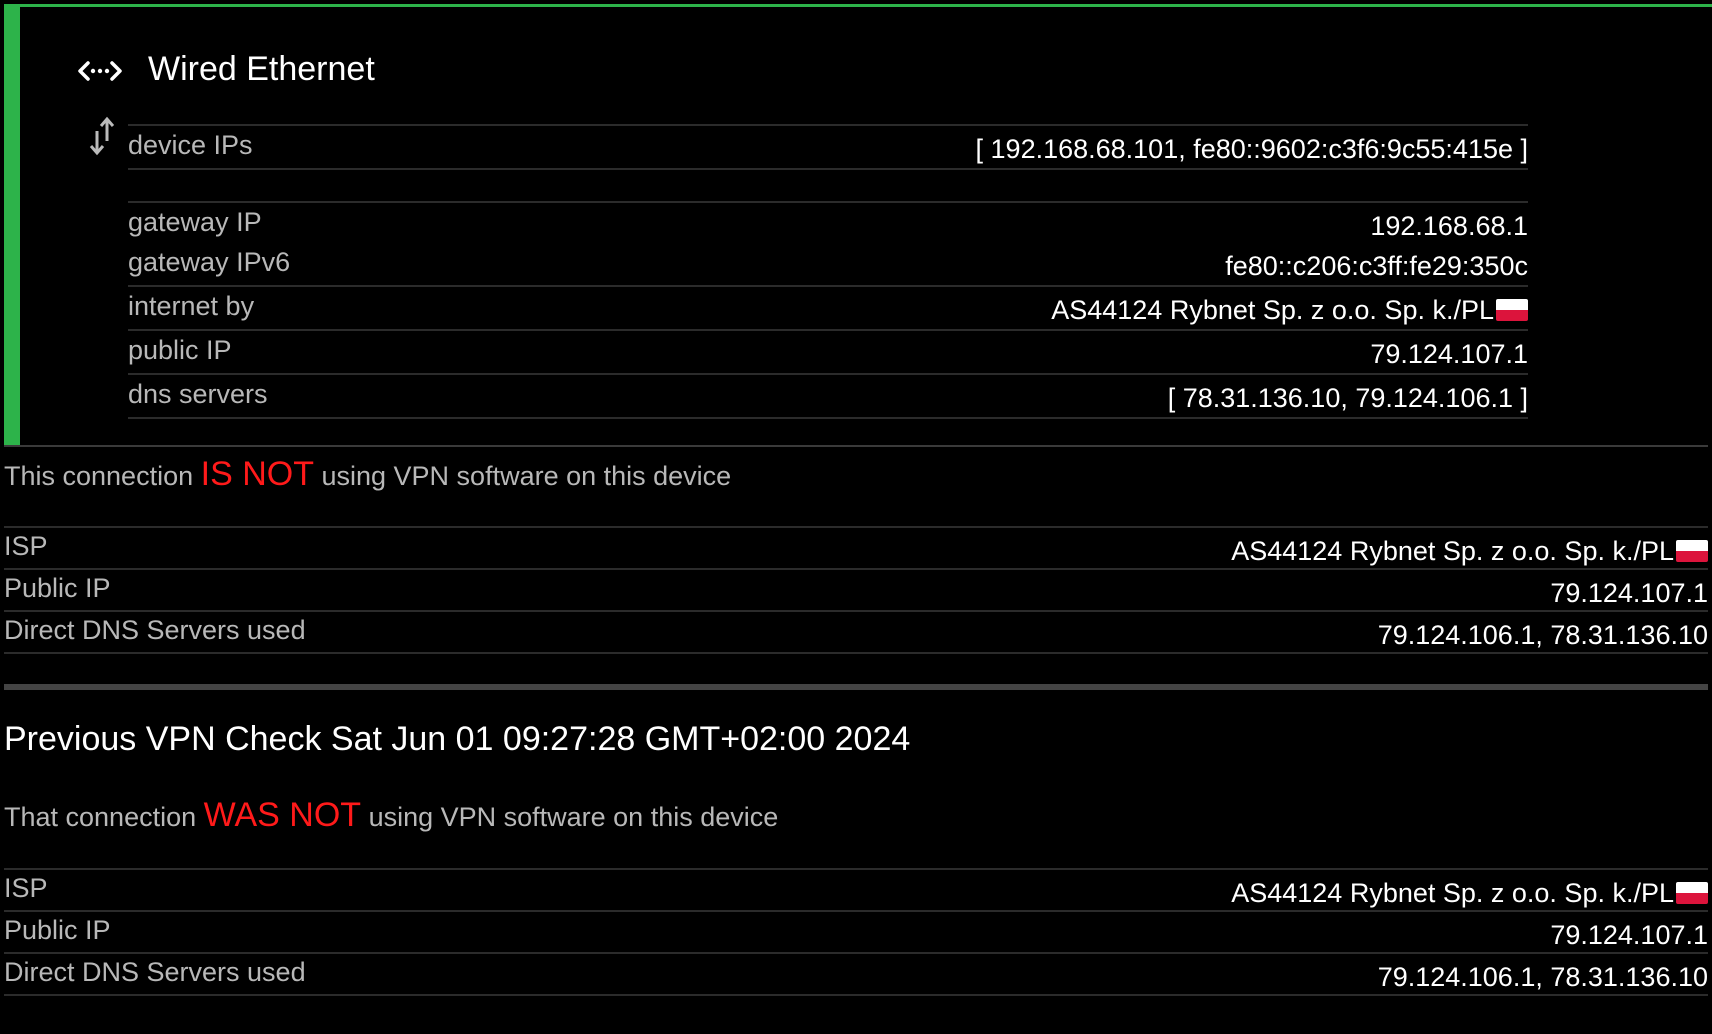 The height and width of the screenshot is (1034, 1712). I want to click on detail-value: fe80::c206:c3ff:fe29:350c, so click(1376, 266).